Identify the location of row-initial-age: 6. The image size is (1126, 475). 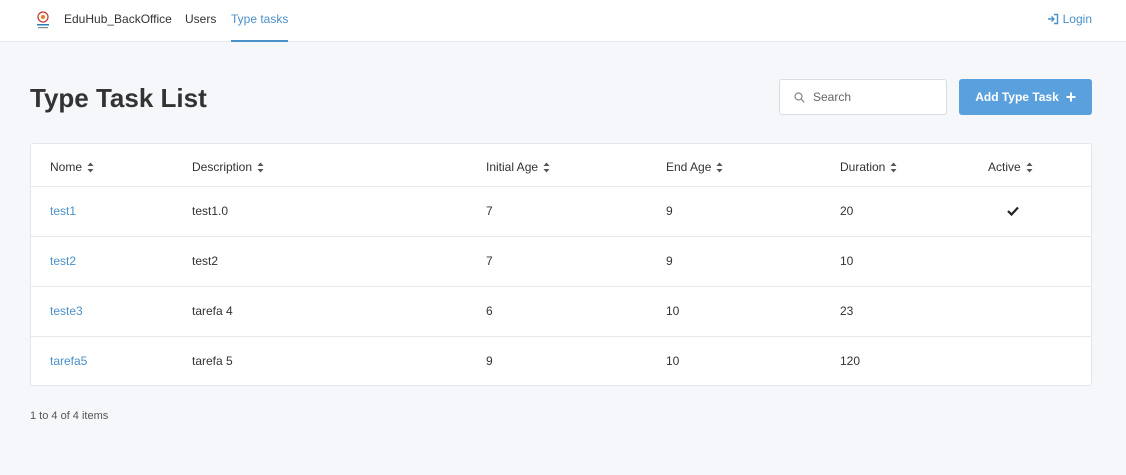
(489, 311).